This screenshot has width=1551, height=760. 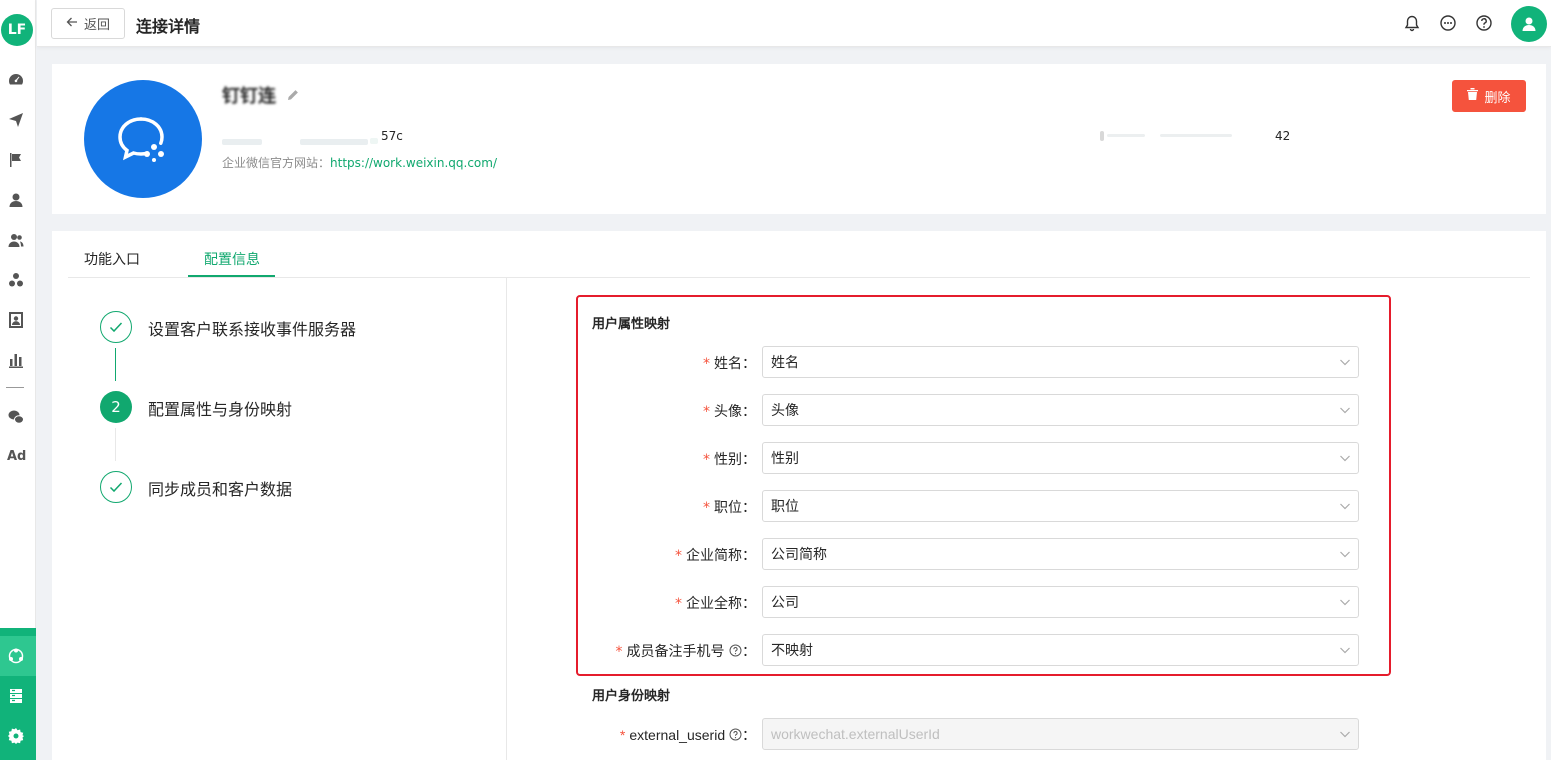 I want to click on user-avatar-icon, so click(x=1529, y=24).